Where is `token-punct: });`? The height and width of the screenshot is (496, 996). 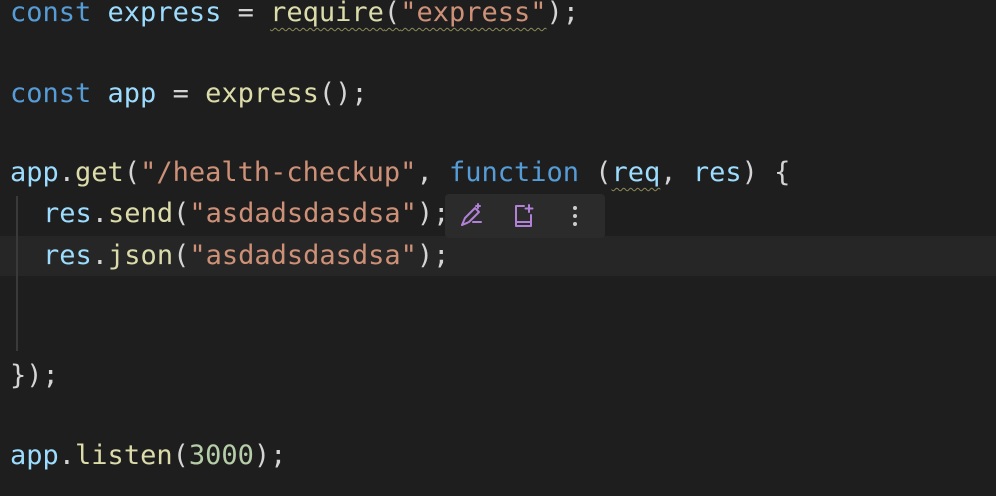 token-punct: }); is located at coordinates (34, 375).